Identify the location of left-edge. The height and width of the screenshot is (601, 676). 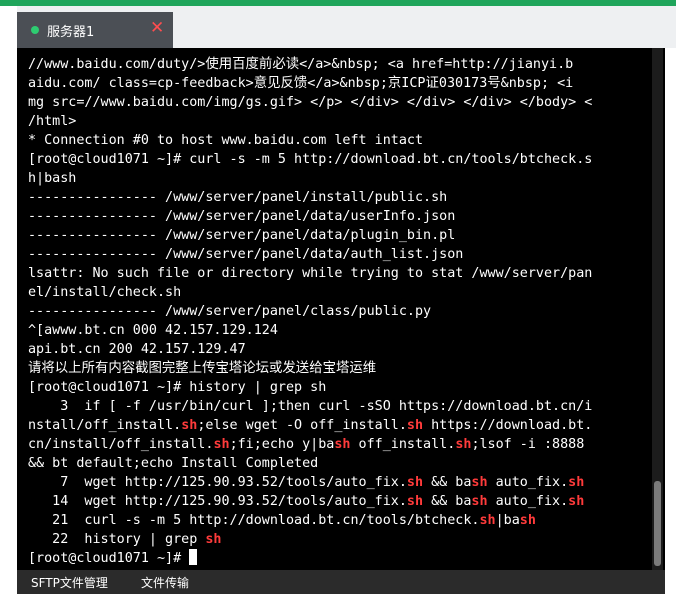
(8, 303).